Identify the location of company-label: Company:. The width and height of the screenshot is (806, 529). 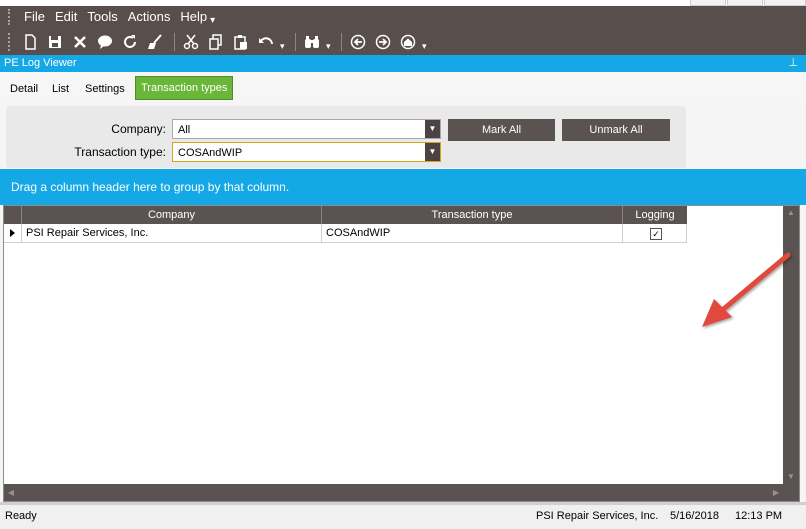
(138, 129).